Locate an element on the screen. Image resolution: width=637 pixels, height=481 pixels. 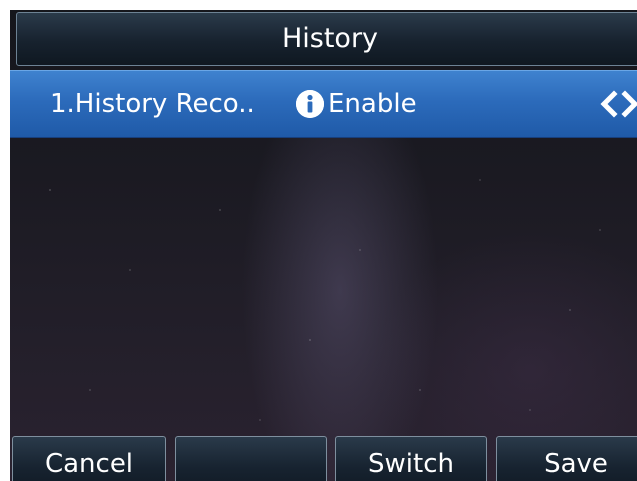
cancel-softkey: Cancel is located at coordinates (89, 458).